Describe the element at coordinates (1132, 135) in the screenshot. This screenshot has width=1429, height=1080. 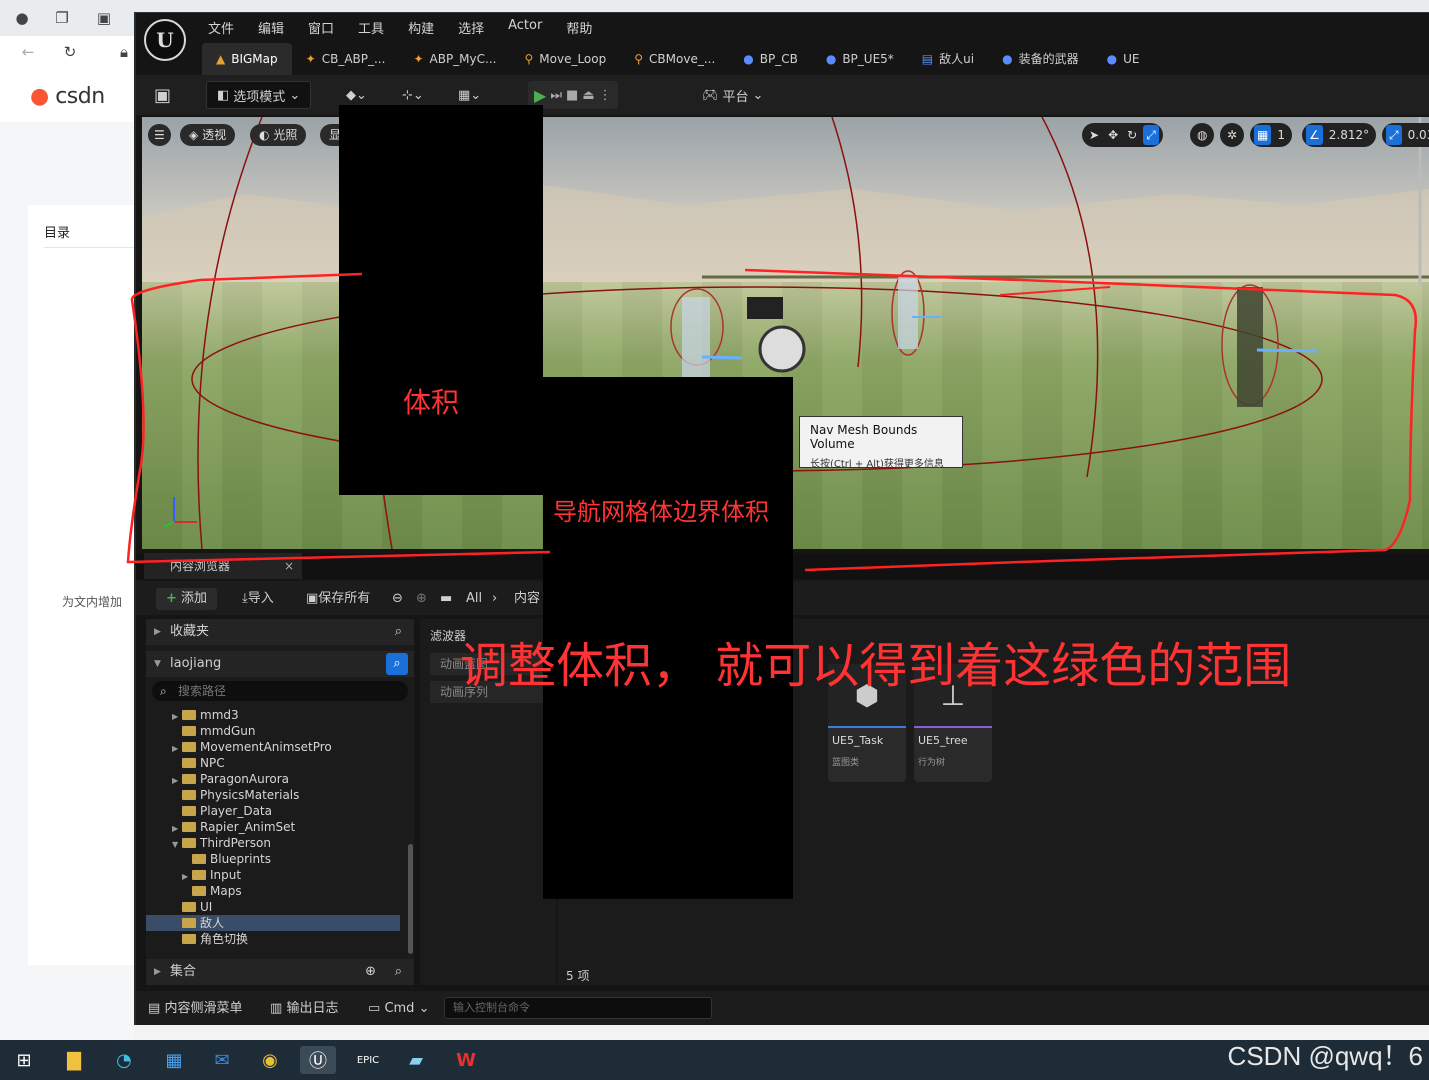
I see `rotate-icon: ↻` at that location.